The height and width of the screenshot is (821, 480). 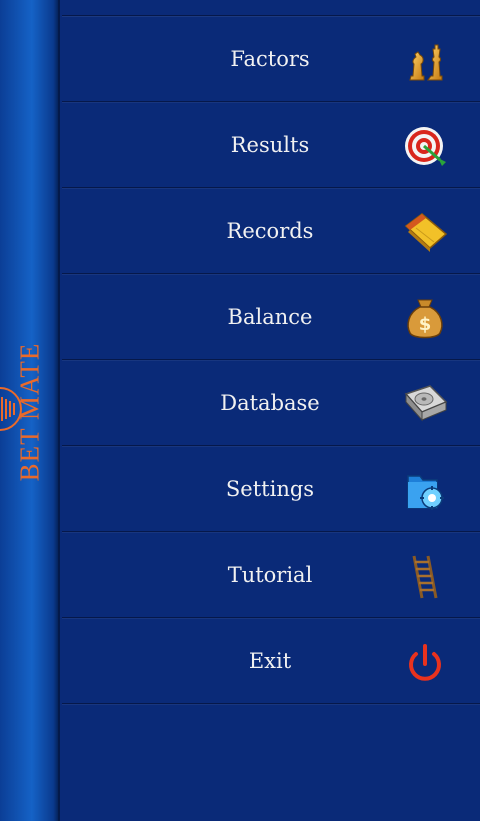 What do you see at coordinates (271, 59) in the screenshot?
I see `menu-item-factors: Factors` at bounding box center [271, 59].